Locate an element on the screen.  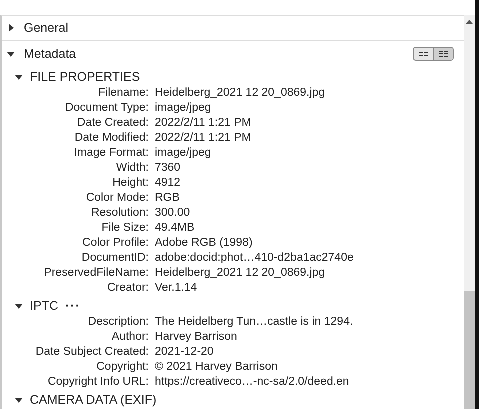
section-title: General is located at coordinates (46, 27).